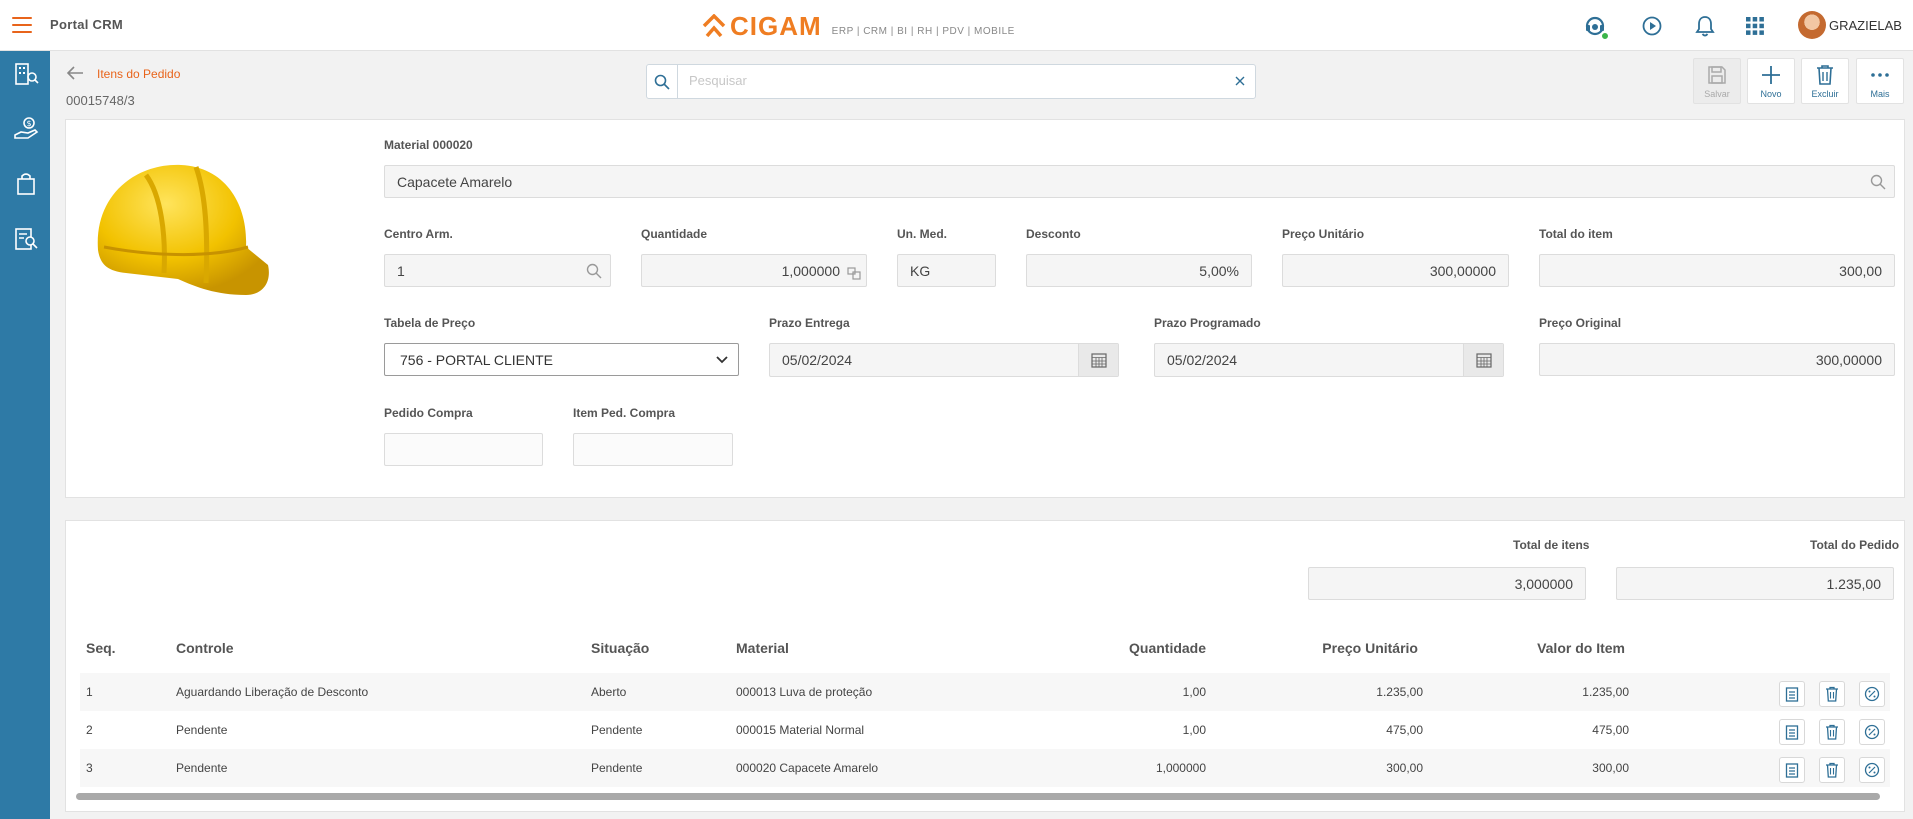 The height and width of the screenshot is (819, 1913). Describe the element at coordinates (401, 270) in the screenshot. I see `centro-value: 1` at that location.